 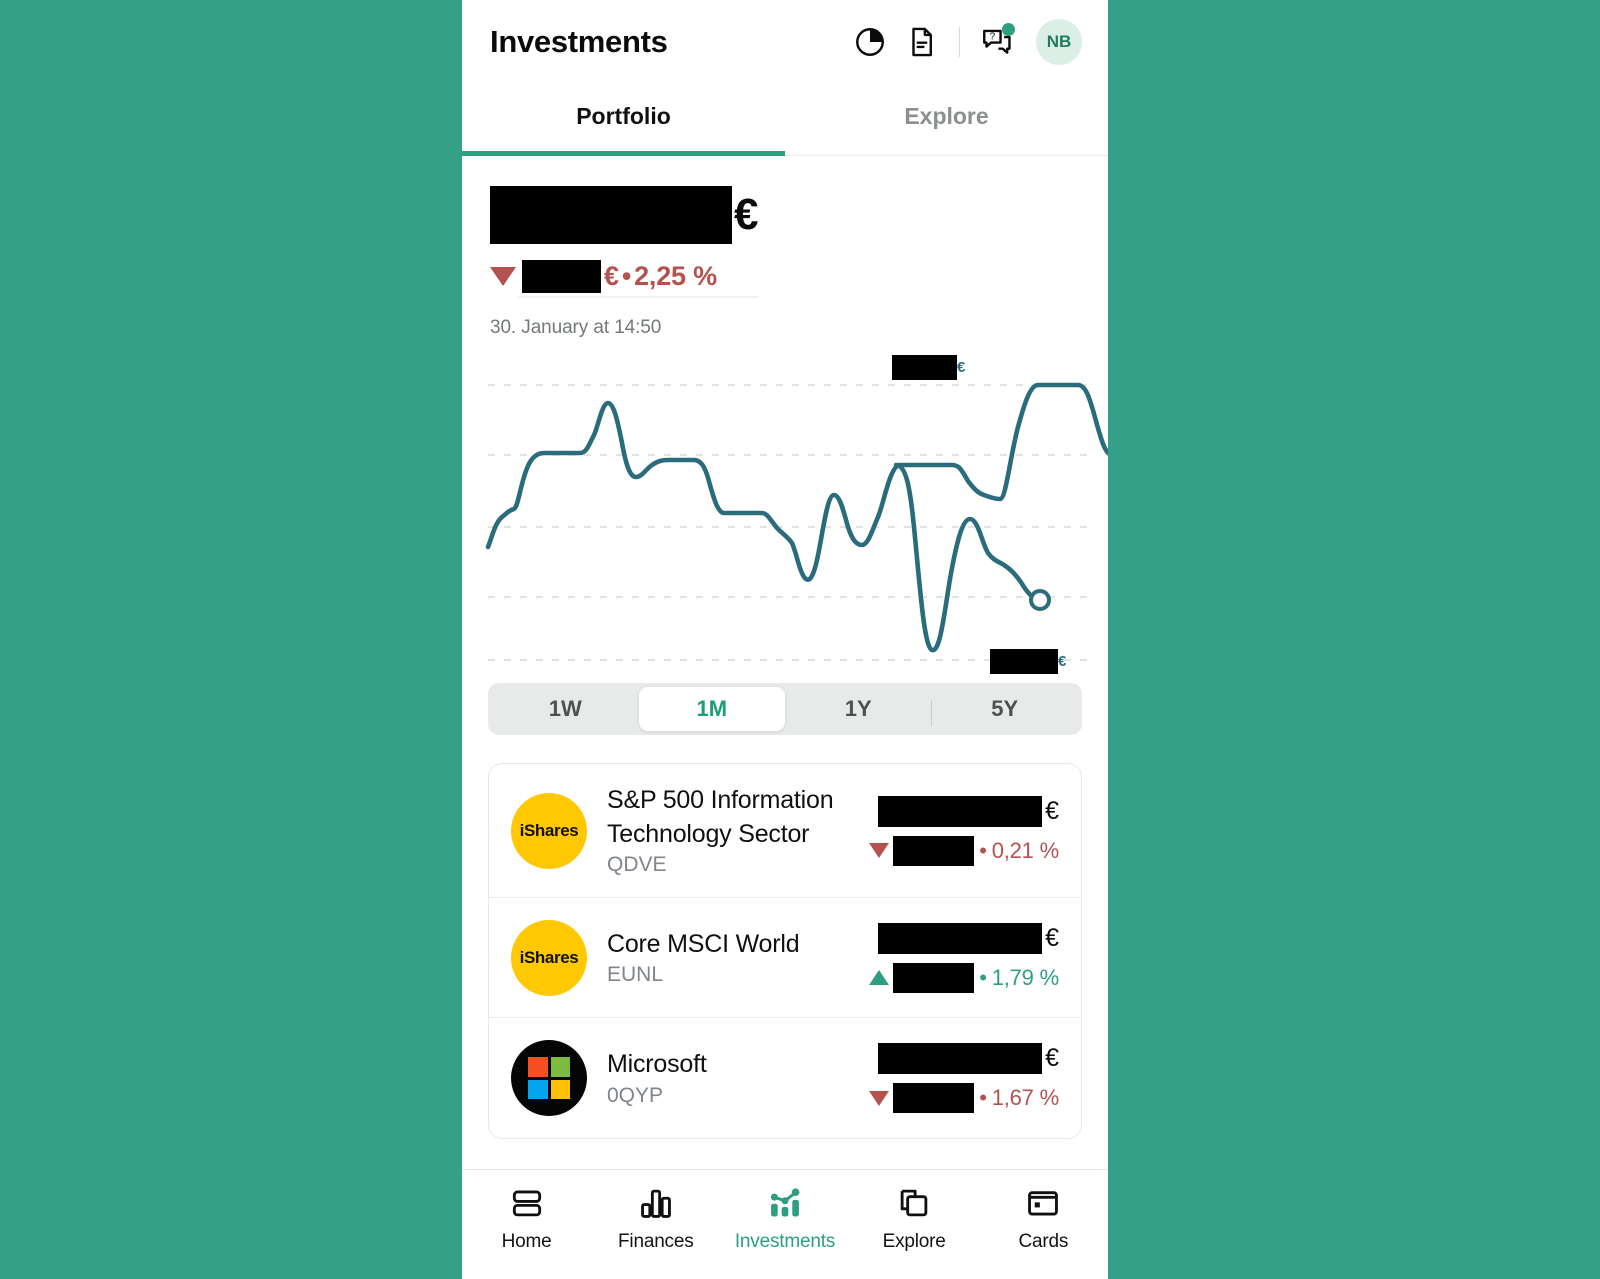 What do you see at coordinates (538, 1067) in the screenshot?
I see `ms-square-orange` at bounding box center [538, 1067].